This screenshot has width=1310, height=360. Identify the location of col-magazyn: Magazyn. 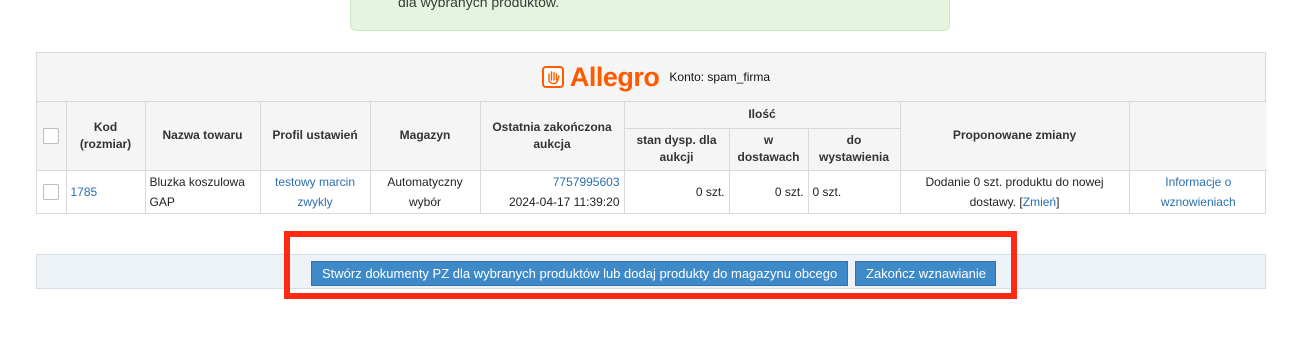
(425, 136).